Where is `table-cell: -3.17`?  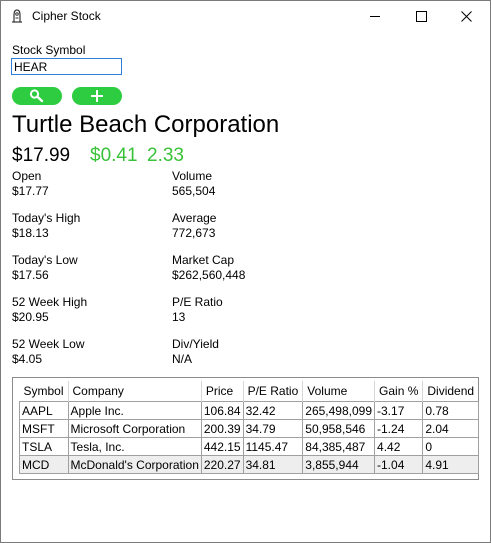
table-cell: -3.17 is located at coordinates (399, 410).